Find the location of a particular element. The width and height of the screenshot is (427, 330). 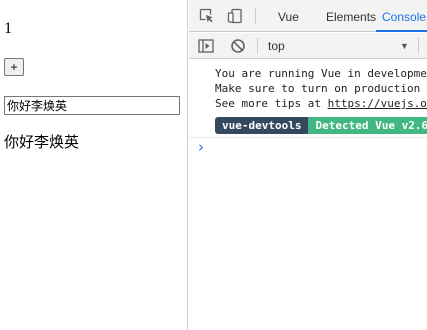

context-selector: top is located at coordinates (276, 46).